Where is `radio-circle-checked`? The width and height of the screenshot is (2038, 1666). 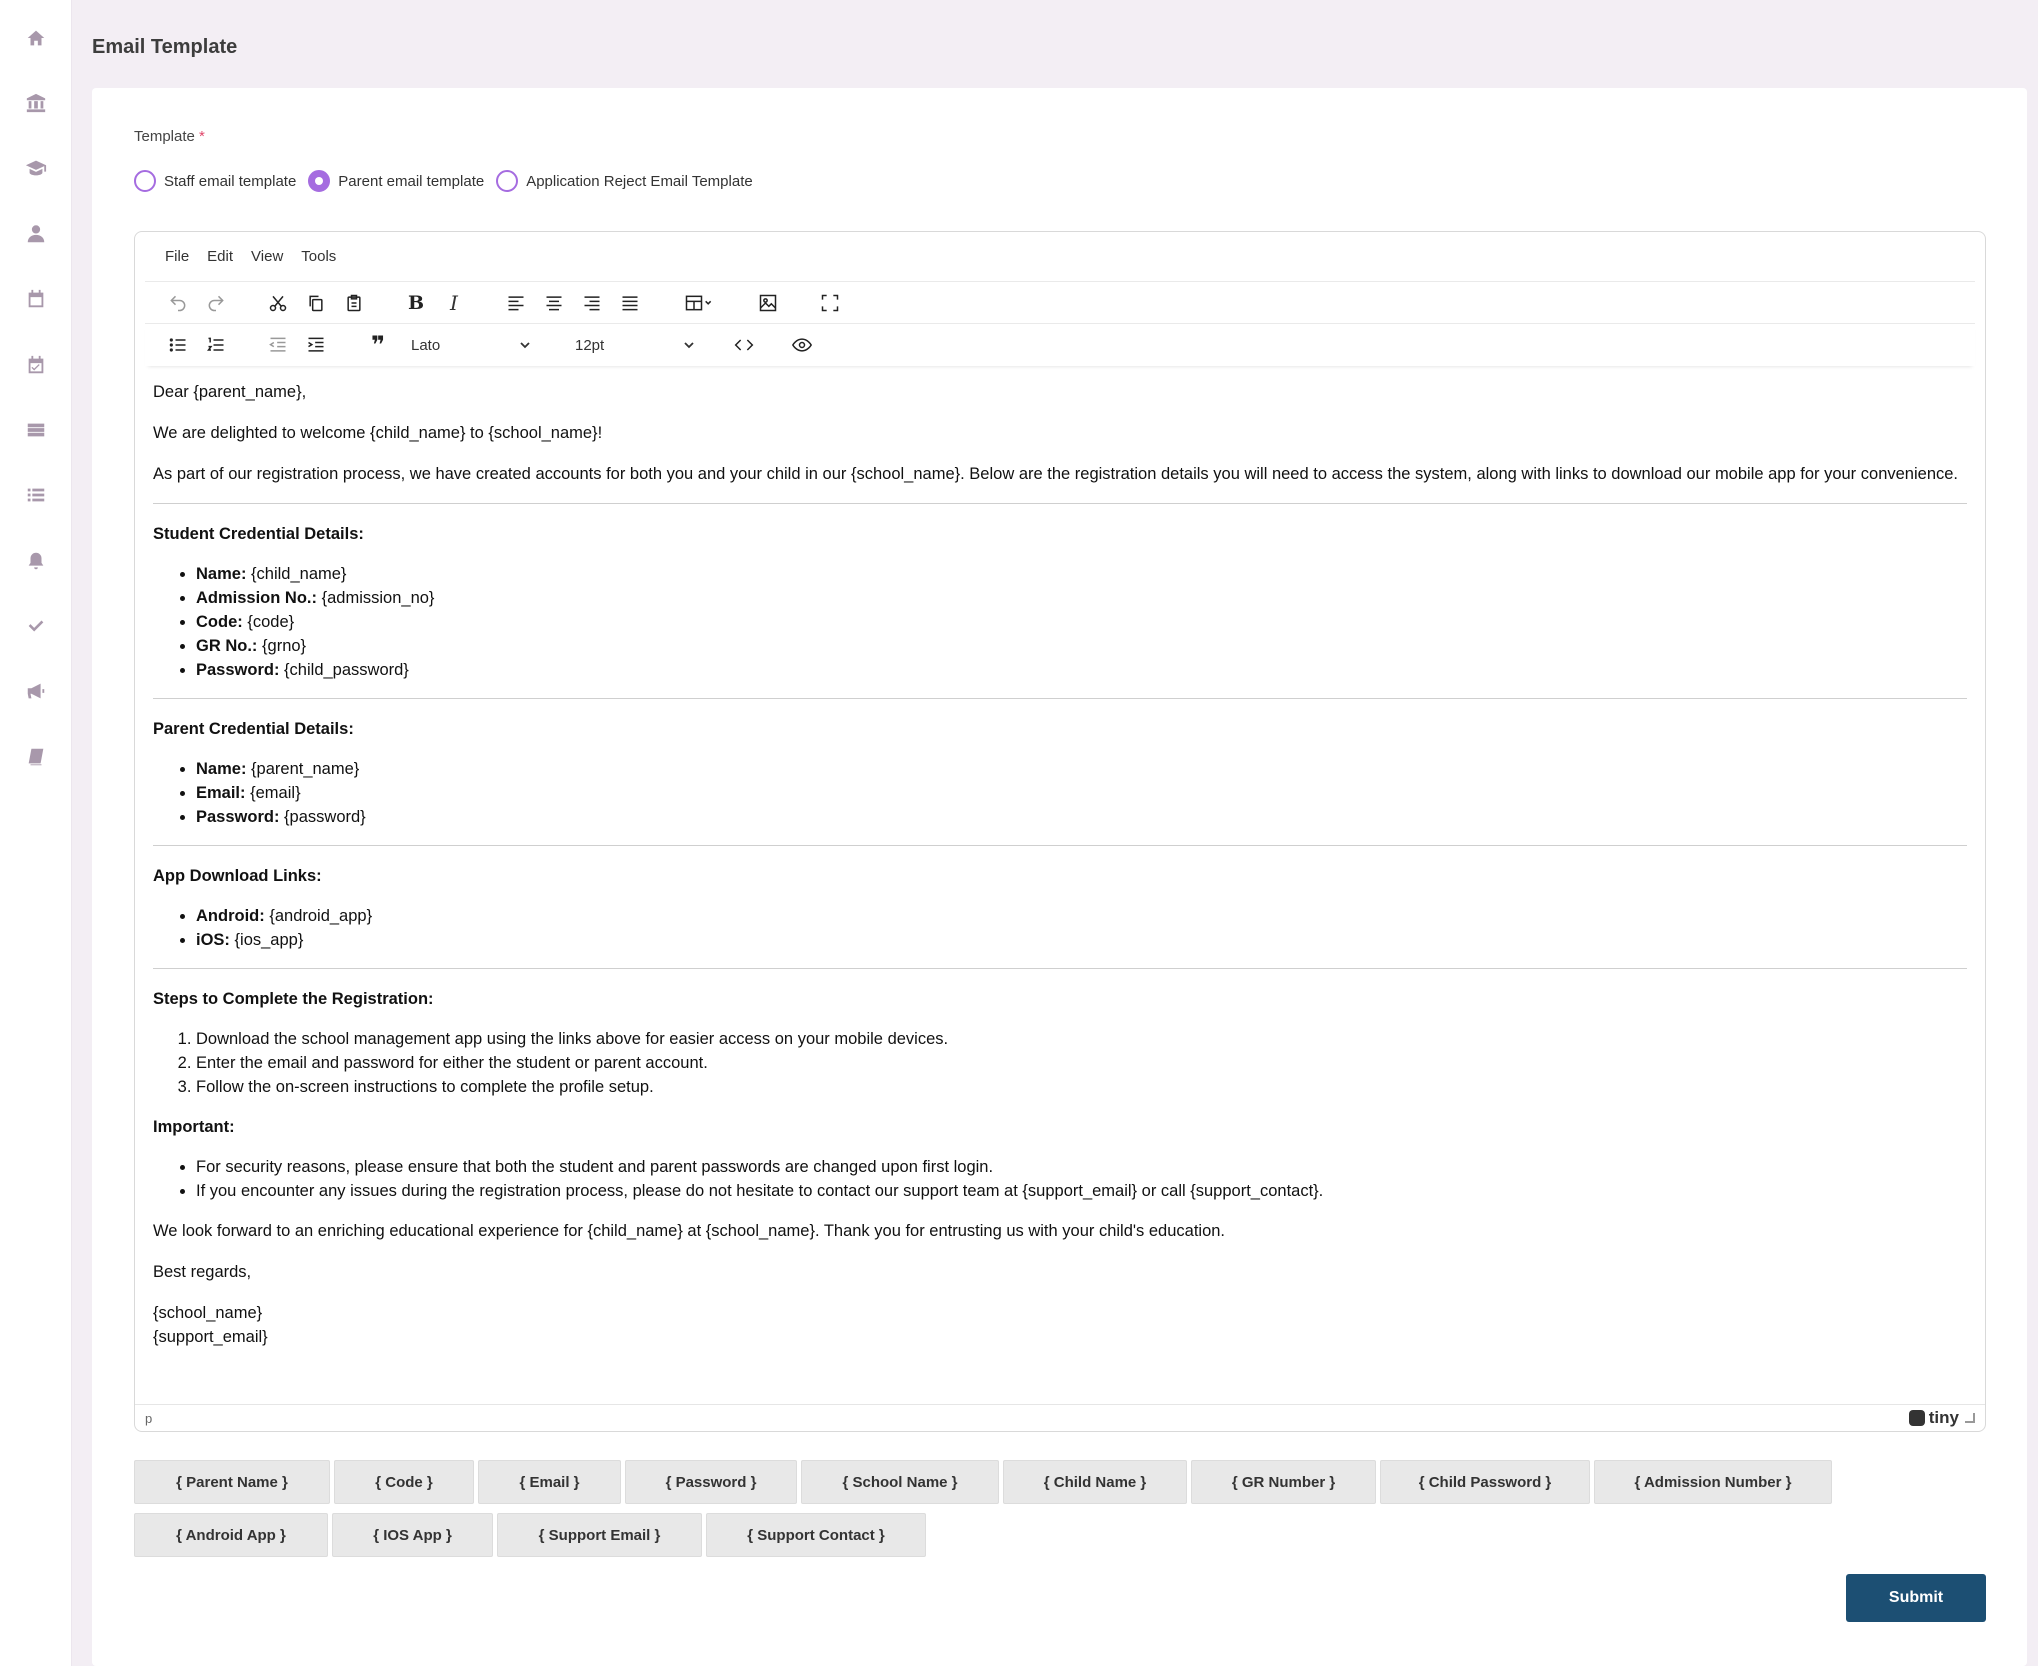
radio-circle-checked is located at coordinates (319, 181).